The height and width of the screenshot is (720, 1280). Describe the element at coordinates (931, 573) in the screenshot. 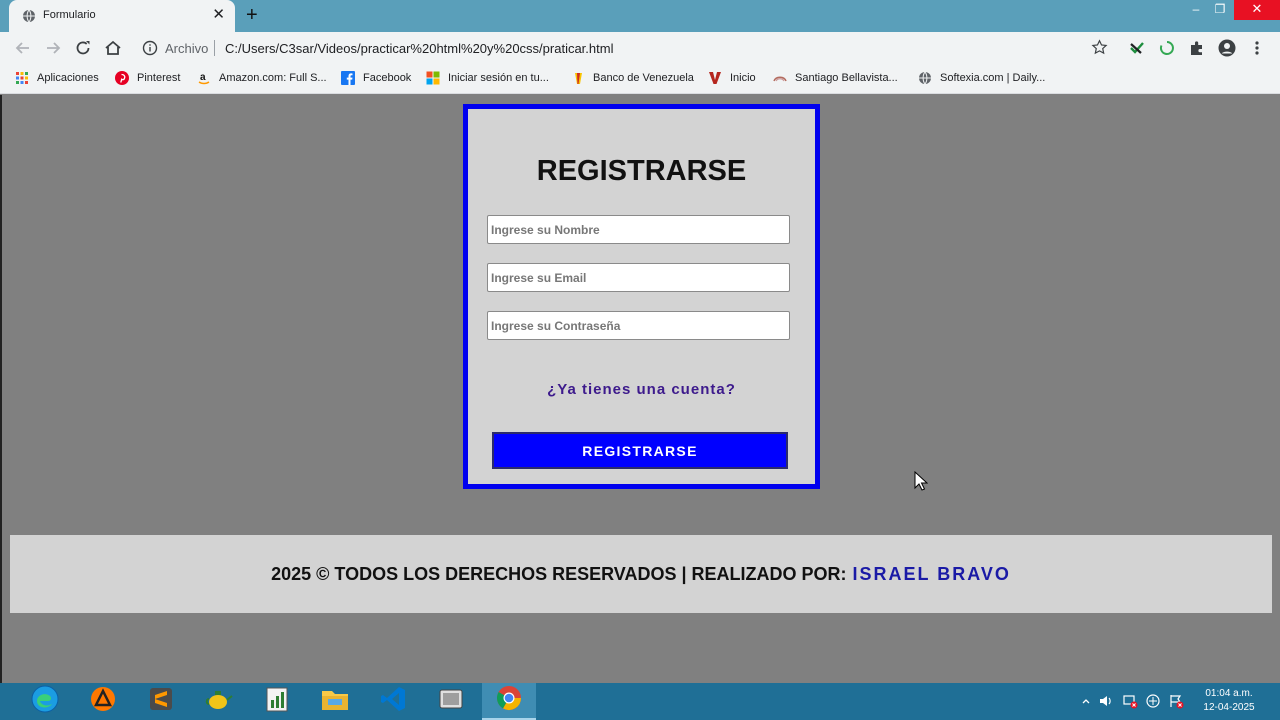

I see `footer-author-name: ISRAEL BRAVO` at that location.